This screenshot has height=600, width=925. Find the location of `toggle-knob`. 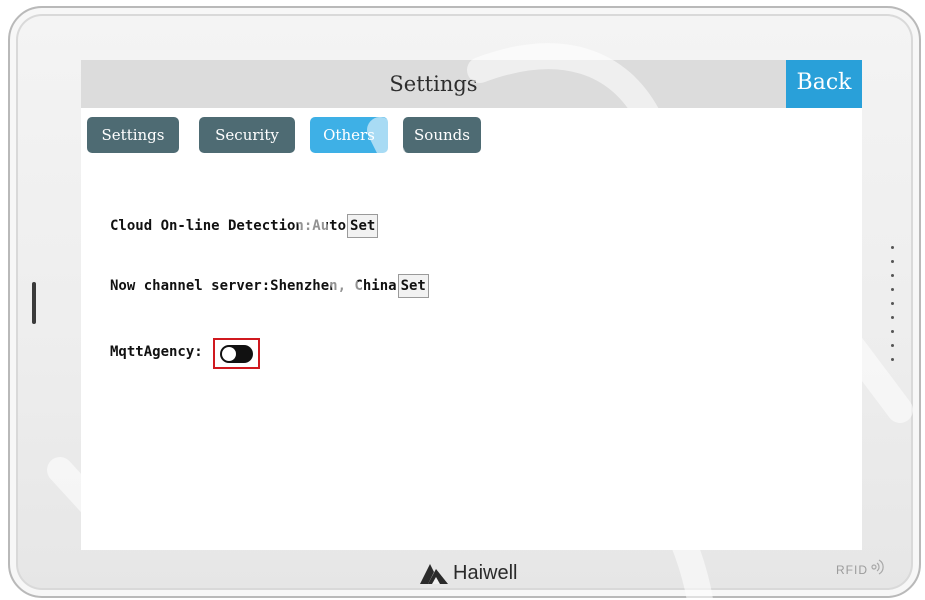

toggle-knob is located at coordinates (229, 354).